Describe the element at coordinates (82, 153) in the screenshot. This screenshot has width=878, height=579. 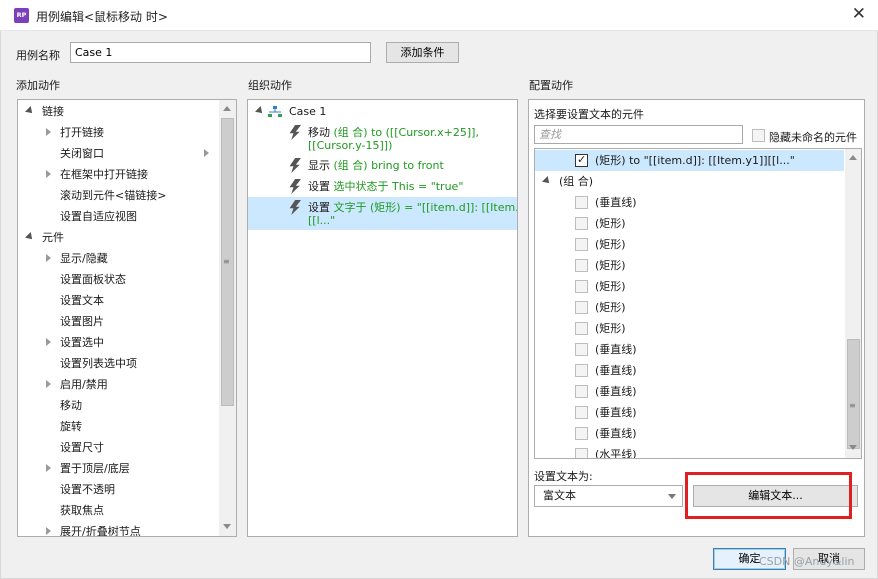
I see `action-item: 关闭窗口` at that location.